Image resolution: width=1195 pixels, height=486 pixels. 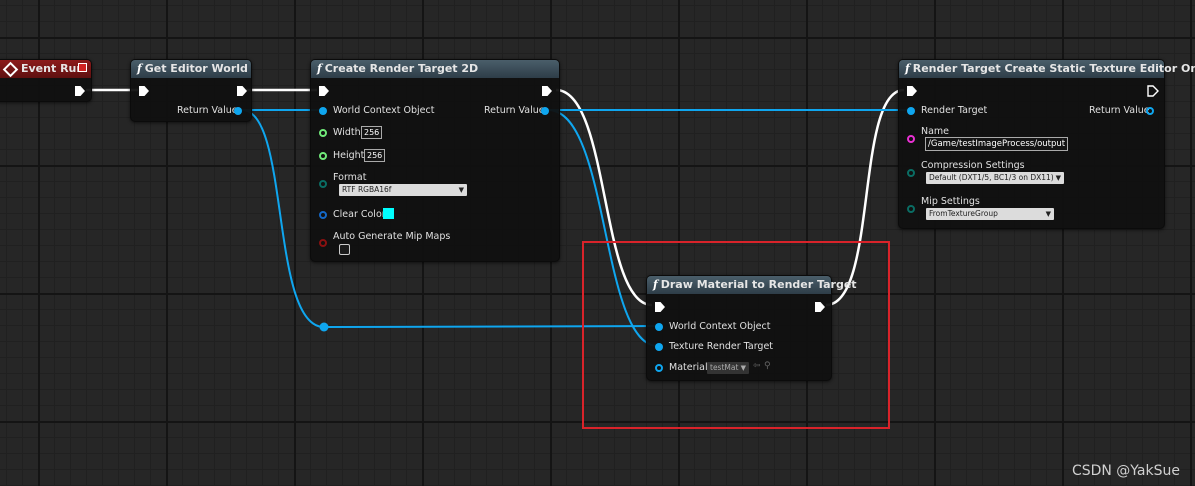 I want to click on static-texture-render-target-label: Render Target, so click(x=954, y=110).